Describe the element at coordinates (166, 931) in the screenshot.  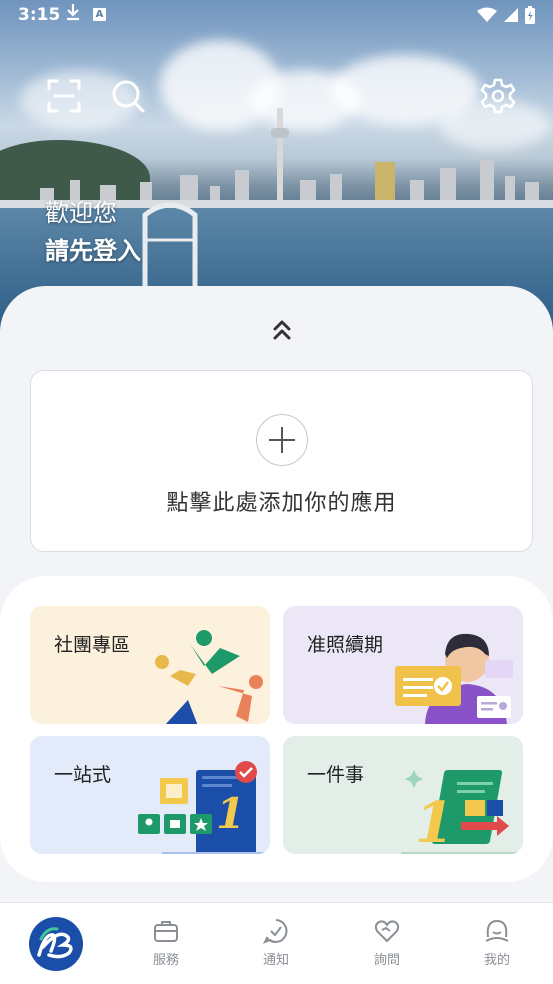
I see `briefcase-icon` at that location.